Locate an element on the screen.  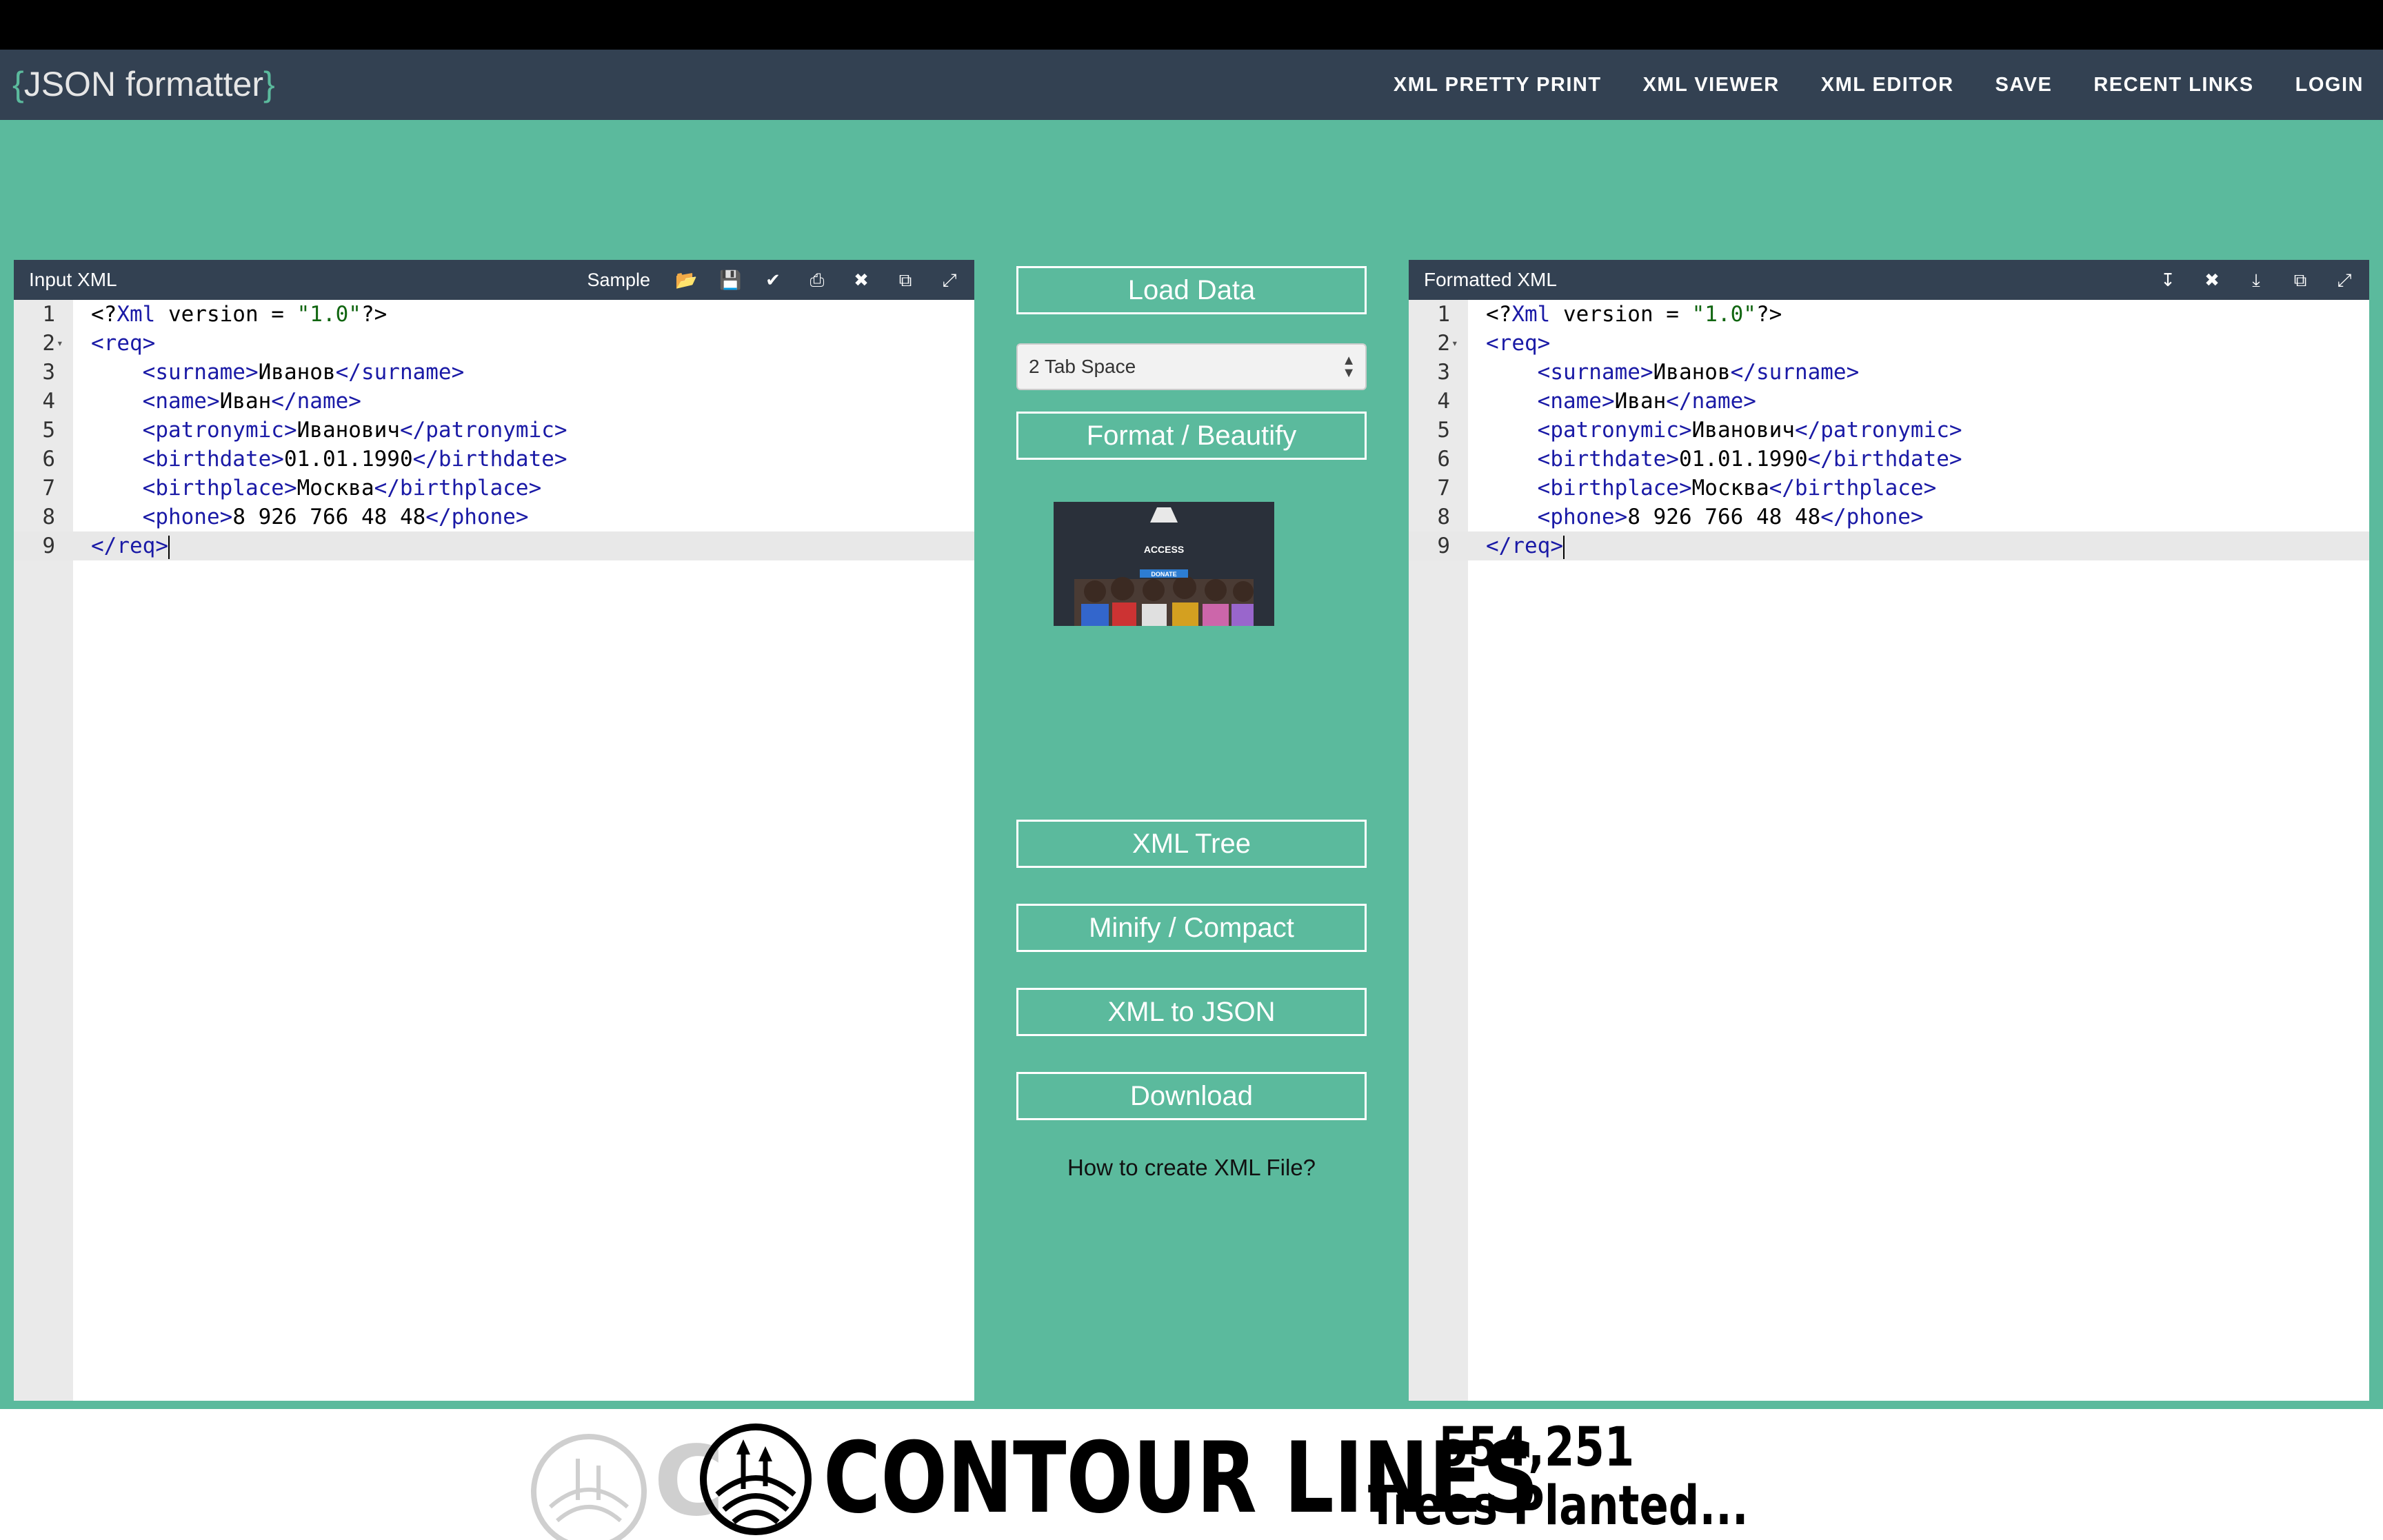
nav-xml-viewer: XML VIEWER is located at coordinates (1711, 86).